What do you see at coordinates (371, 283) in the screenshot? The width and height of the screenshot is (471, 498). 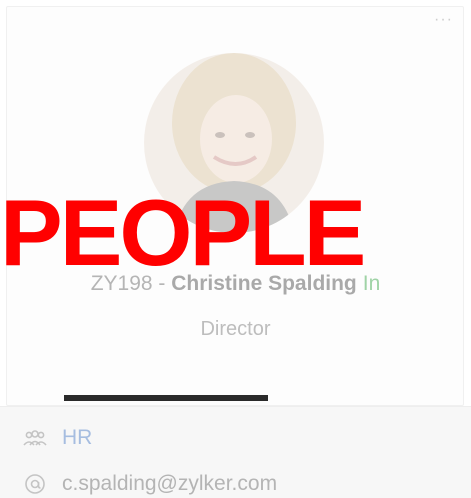 I see `status-badge: In` at bounding box center [371, 283].